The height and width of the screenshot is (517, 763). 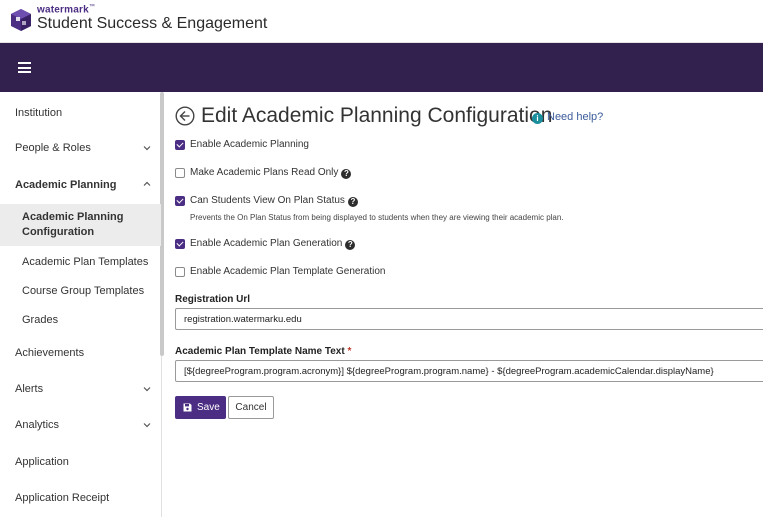 I want to click on info-icon: i, so click(x=537, y=118).